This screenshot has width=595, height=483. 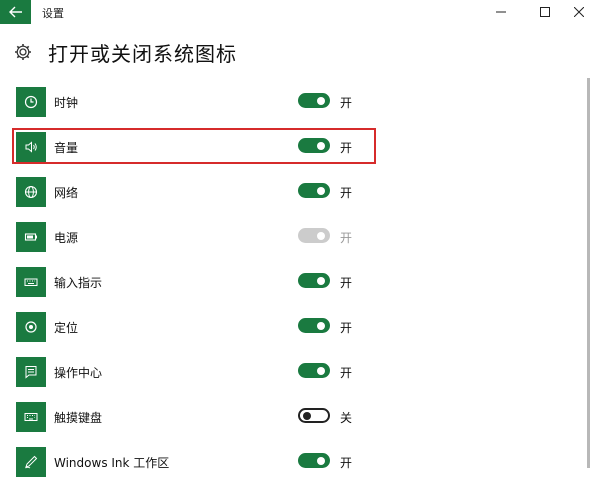 I want to click on list-item-location: 定位 开, so click(x=295, y=330).